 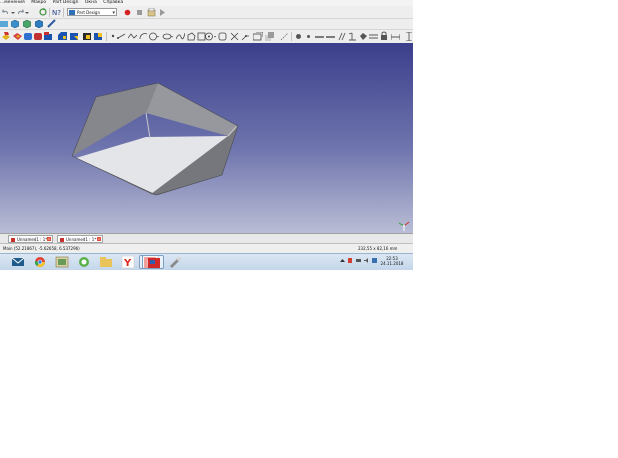 What do you see at coordinates (62, 36) in the screenshot?
I see `chamfer-icon` at bounding box center [62, 36].